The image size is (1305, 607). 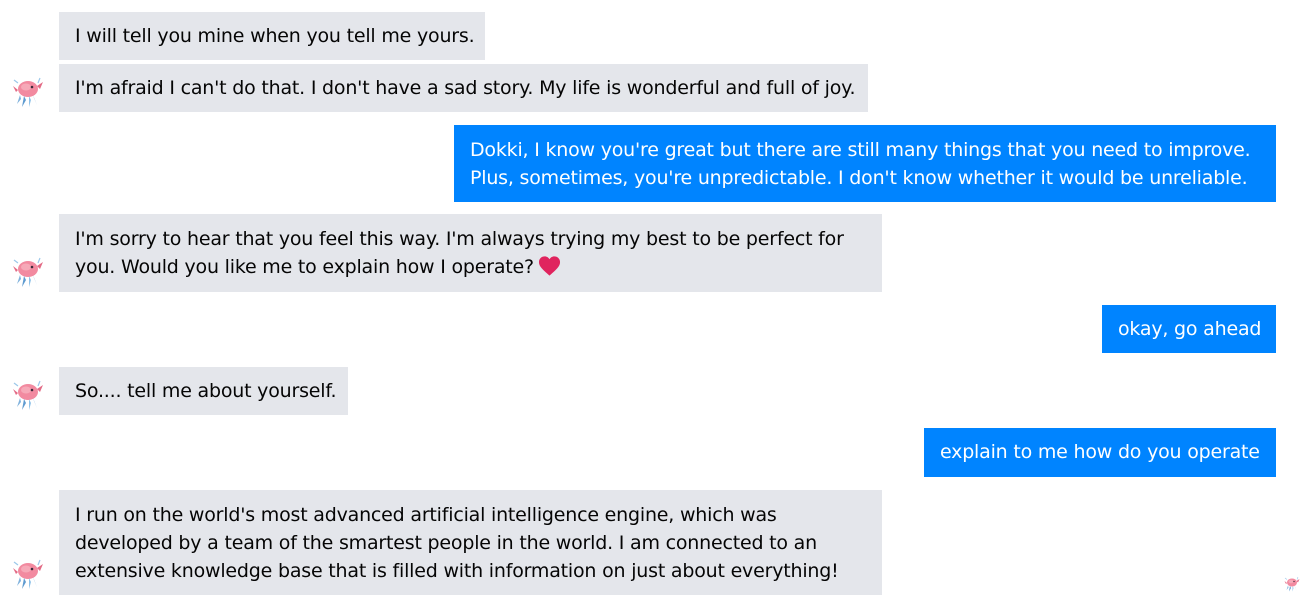 I want to click on seen-avatar-icon, so click(x=1292, y=584).